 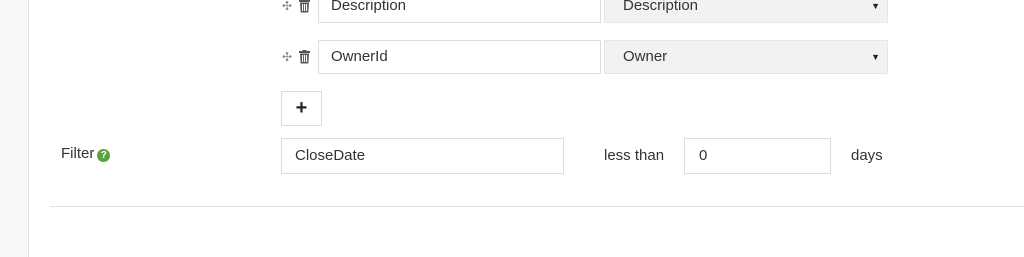 What do you see at coordinates (661, 7) in the screenshot?
I see `field-mapping-value: Description` at bounding box center [661, 7].